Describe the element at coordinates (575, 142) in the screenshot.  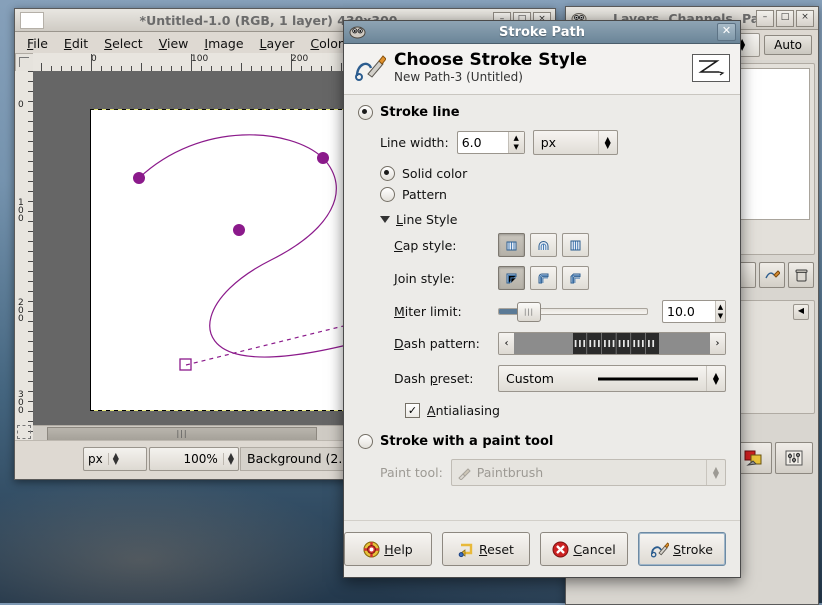
I see `line-width-unit-combo: px ▲ ▼` at that location.